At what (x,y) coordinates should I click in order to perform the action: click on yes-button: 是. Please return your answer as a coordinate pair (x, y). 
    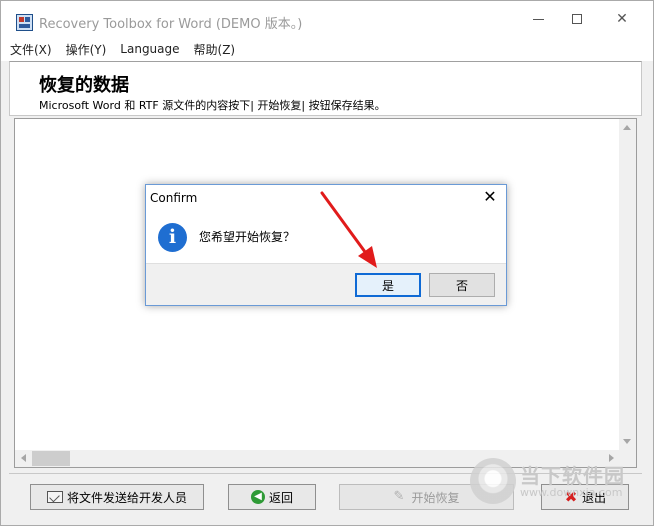
    Looking at the image, I should click on (388, 285).